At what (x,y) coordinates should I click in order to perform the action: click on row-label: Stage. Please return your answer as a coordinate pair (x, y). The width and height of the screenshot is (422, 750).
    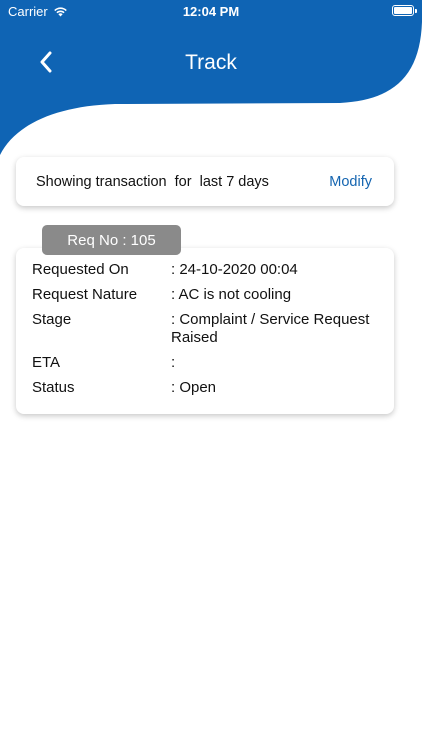
    Looking at the image, I should click on (52, 319).